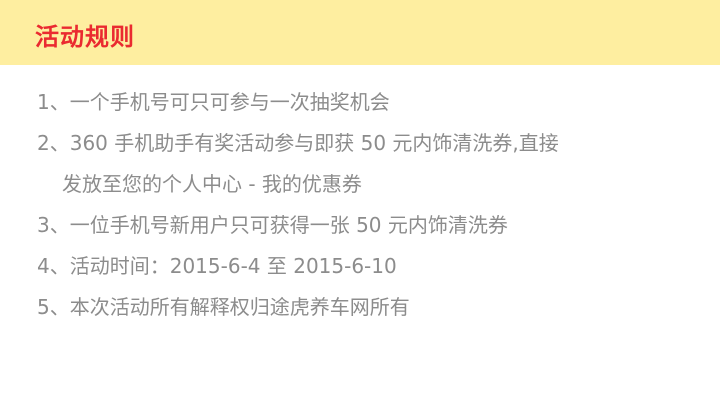 The image size is (720, 418). What do you see at coordinates (212, 184) in the screenshot?
I see `rule-item-continuation: 发放至您的个人中心 - 我的优惠券` at bounding box center [212, 184].